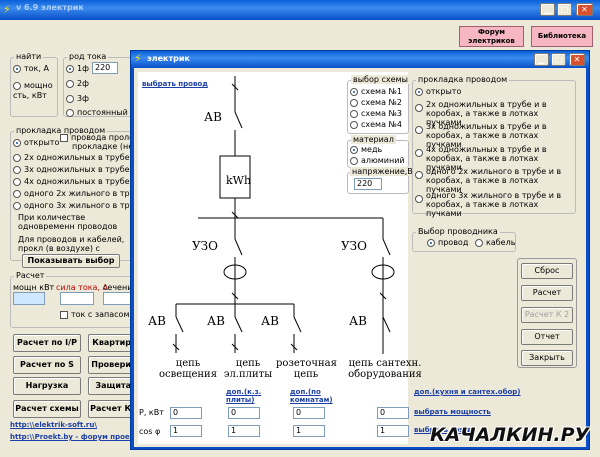  What do you see at coordinates (393, 413) in the screenshot?
I see `p-input-sanitary: 0` at bounding box center [393, 413].